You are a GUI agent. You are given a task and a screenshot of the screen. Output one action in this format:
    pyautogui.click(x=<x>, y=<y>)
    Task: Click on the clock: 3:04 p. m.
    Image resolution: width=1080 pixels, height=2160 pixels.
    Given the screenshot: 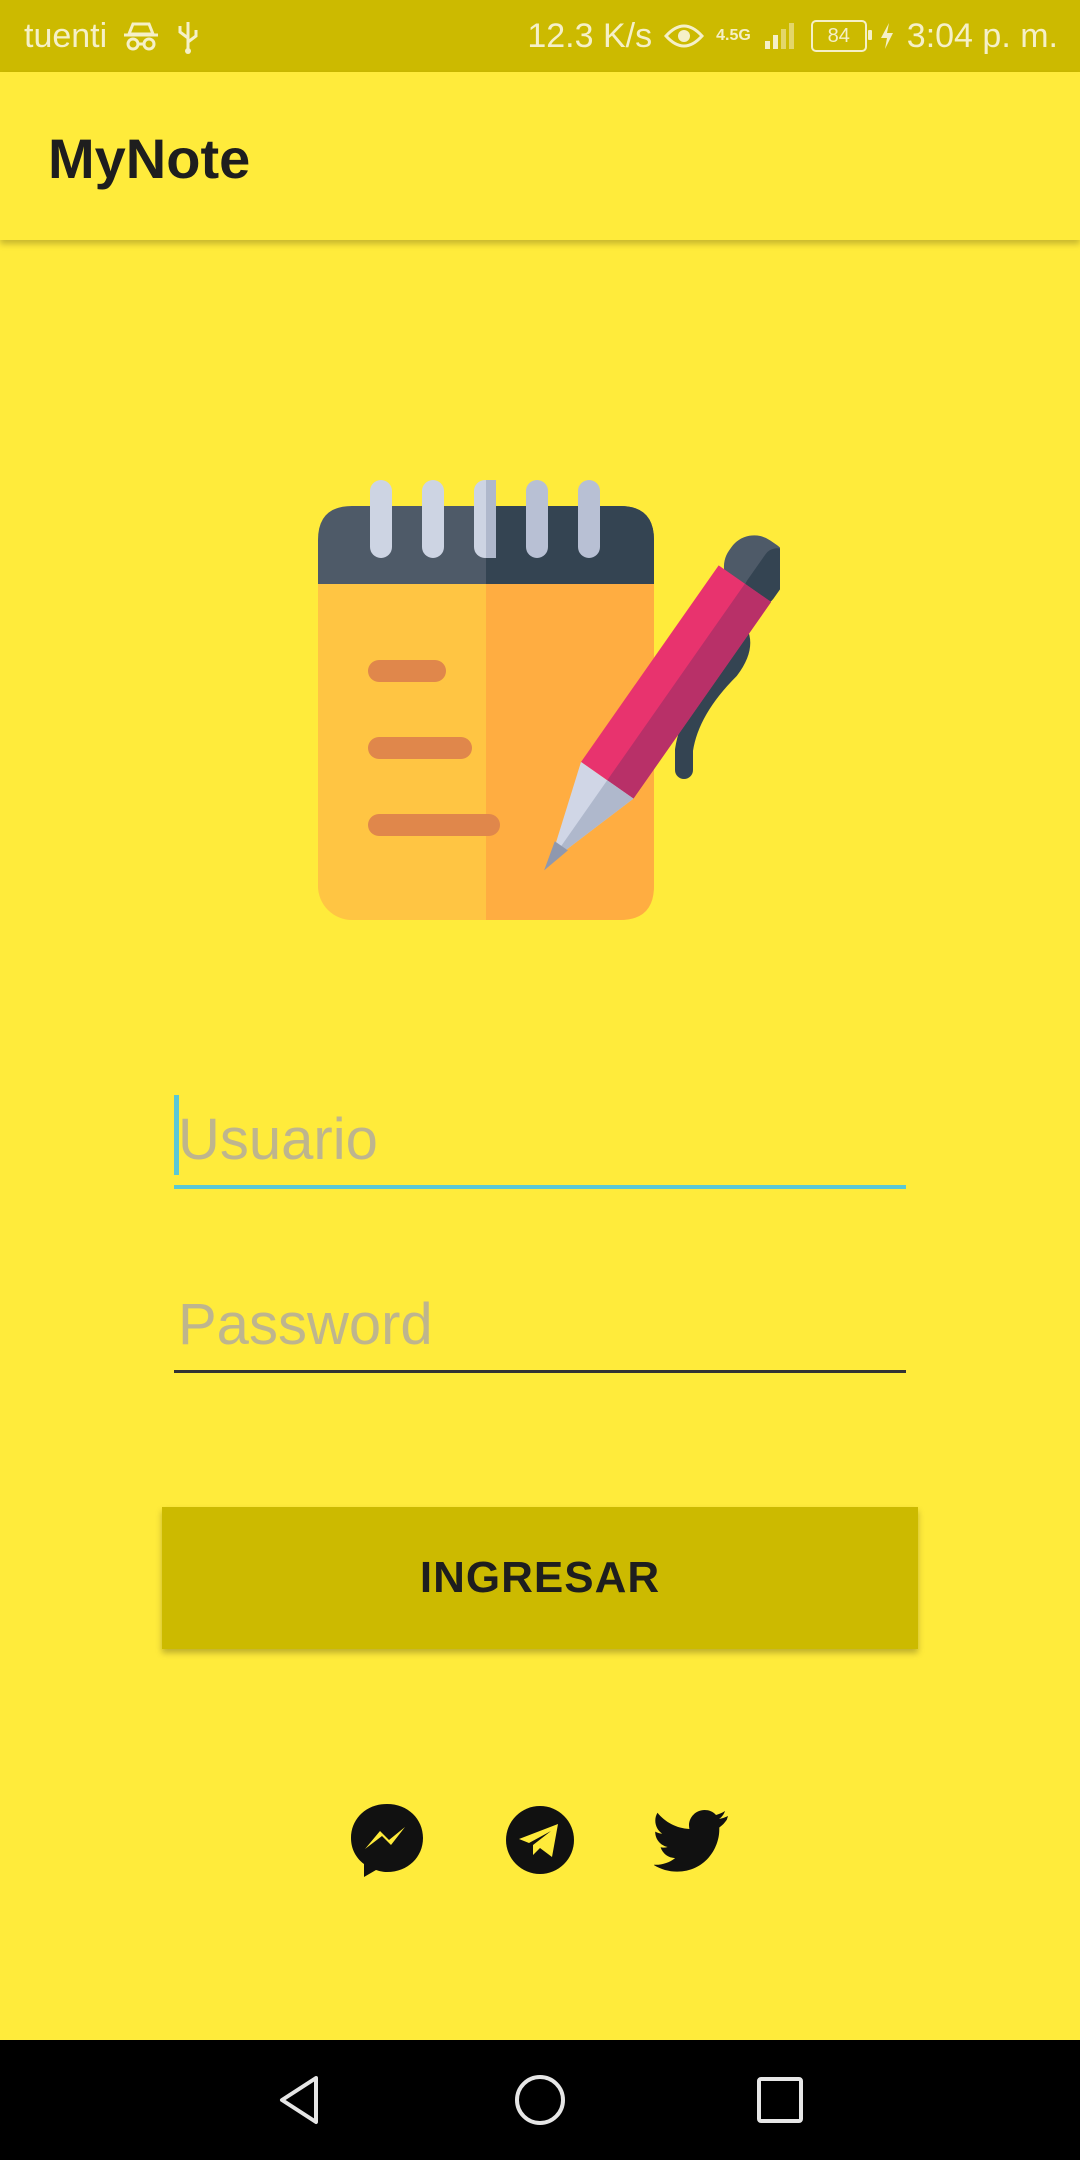 What is the action you would take?
    pyautogui.click(x=982, y=35)
    